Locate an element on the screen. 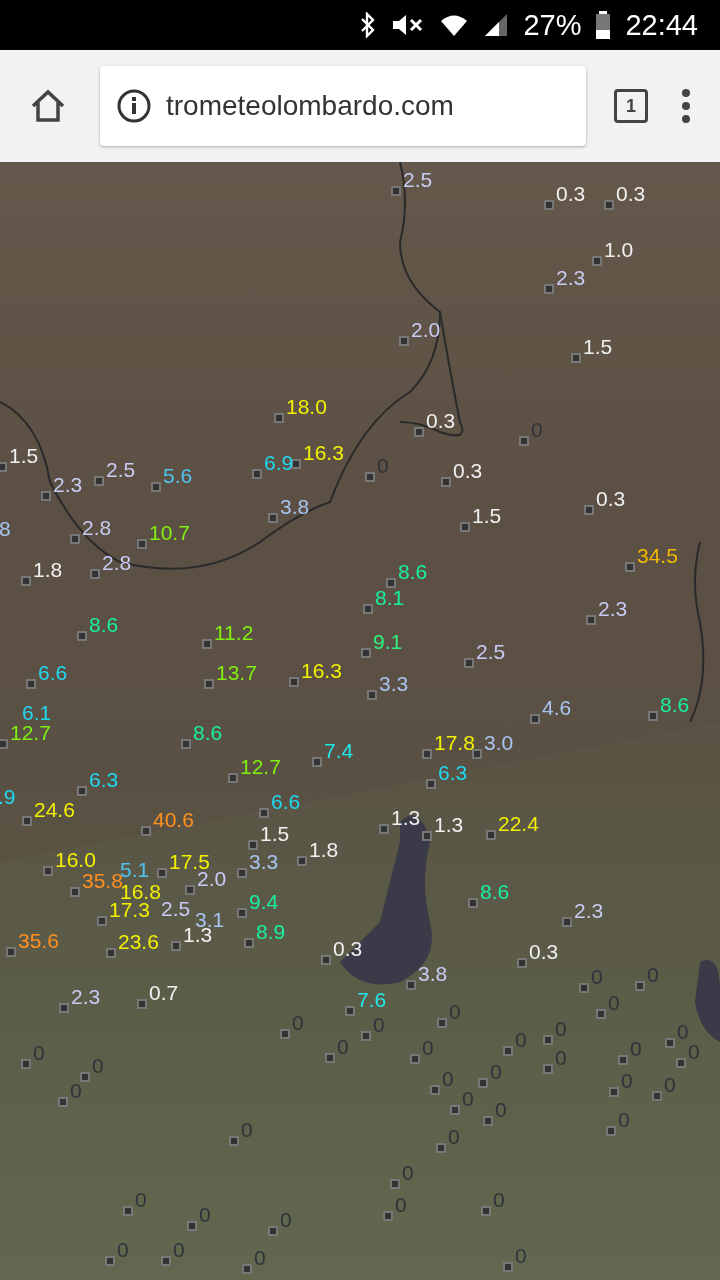  rainfall-value: 17.5 is located at coordinates (189, 862).